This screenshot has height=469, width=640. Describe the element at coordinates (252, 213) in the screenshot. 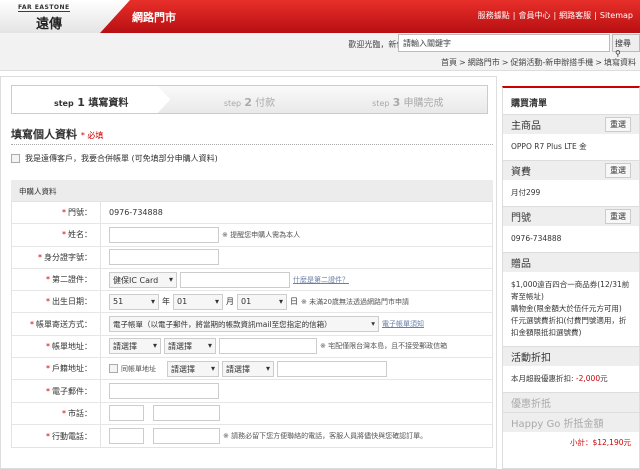

I see `row-phone: * 門號： 0976-734888` at that location.